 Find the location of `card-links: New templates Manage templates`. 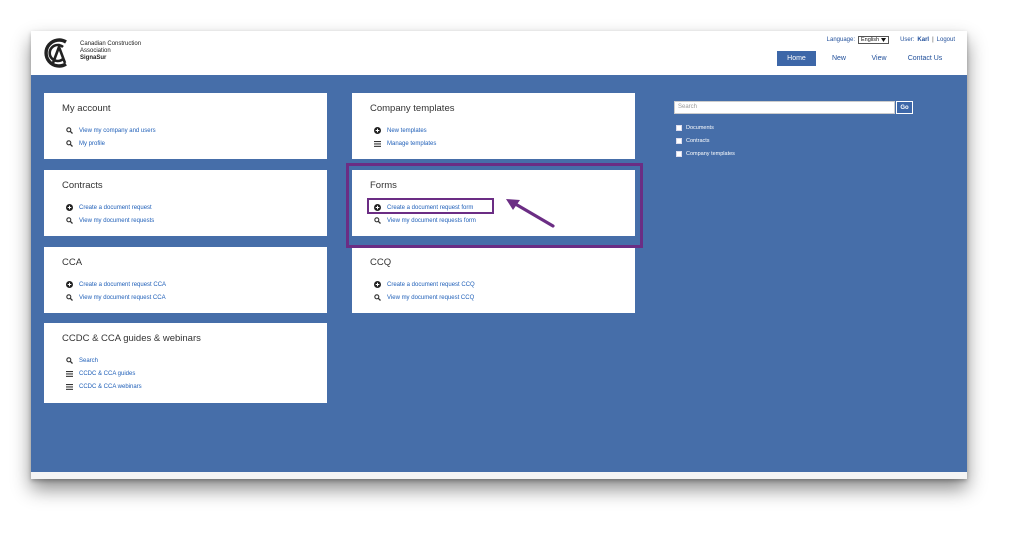

card-links: New templates Manage templates is located at coordinates (404, 137).